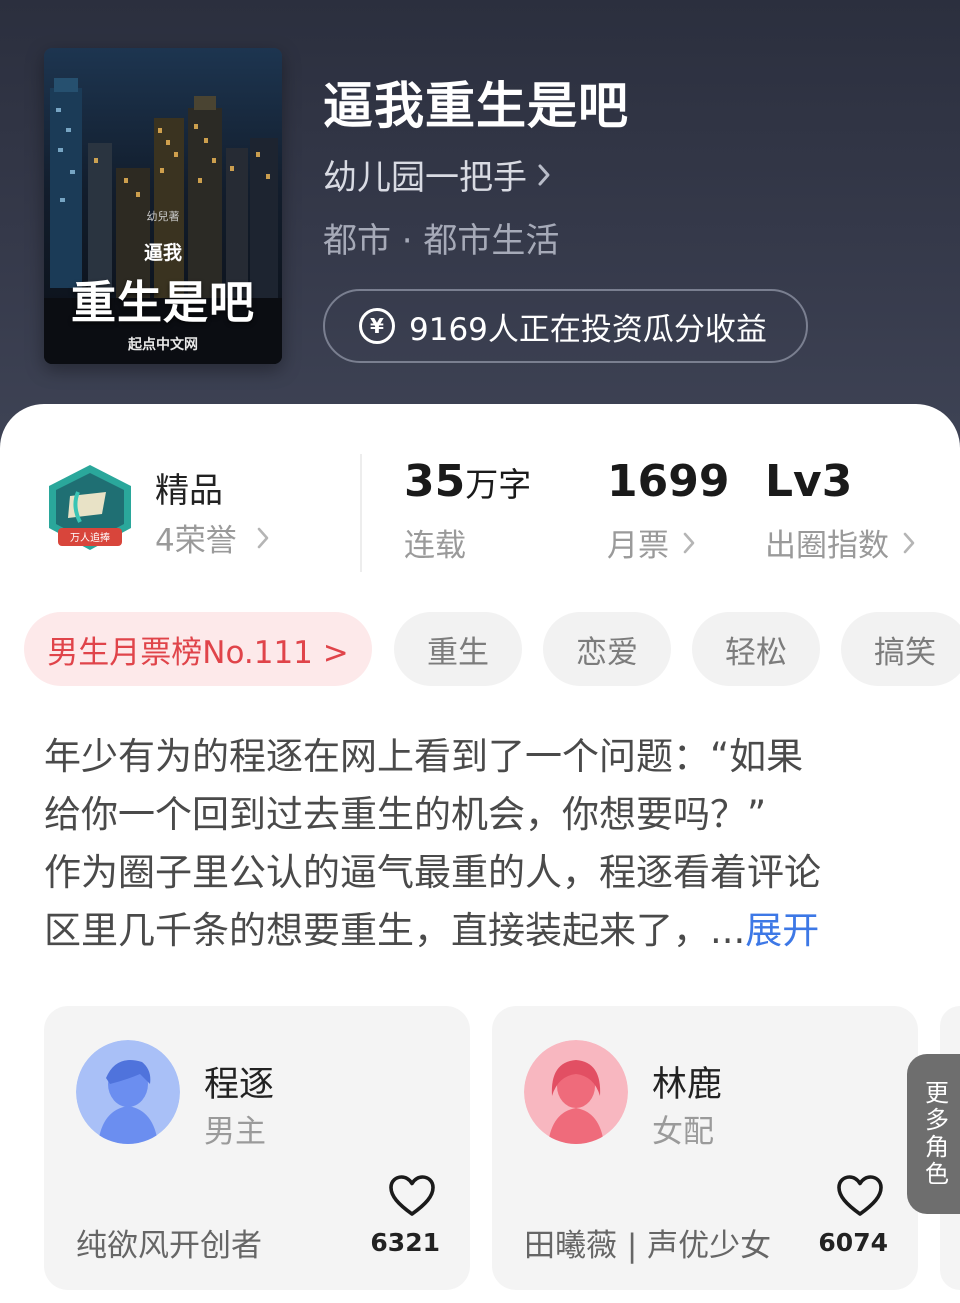 This screenshot has width=960, height=1303. Describe the element at coordinates (683, 1132) in the screenshot. I see `character-role: 女配` at that location.